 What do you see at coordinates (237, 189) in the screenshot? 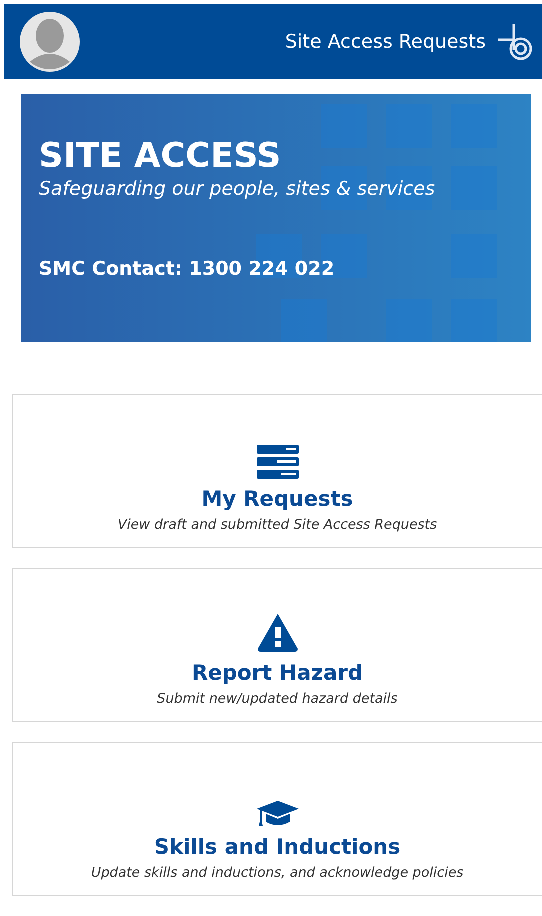
I see `banner-subtitle: Safeguarding our people, sites & services` at bounding box center [237, 189].